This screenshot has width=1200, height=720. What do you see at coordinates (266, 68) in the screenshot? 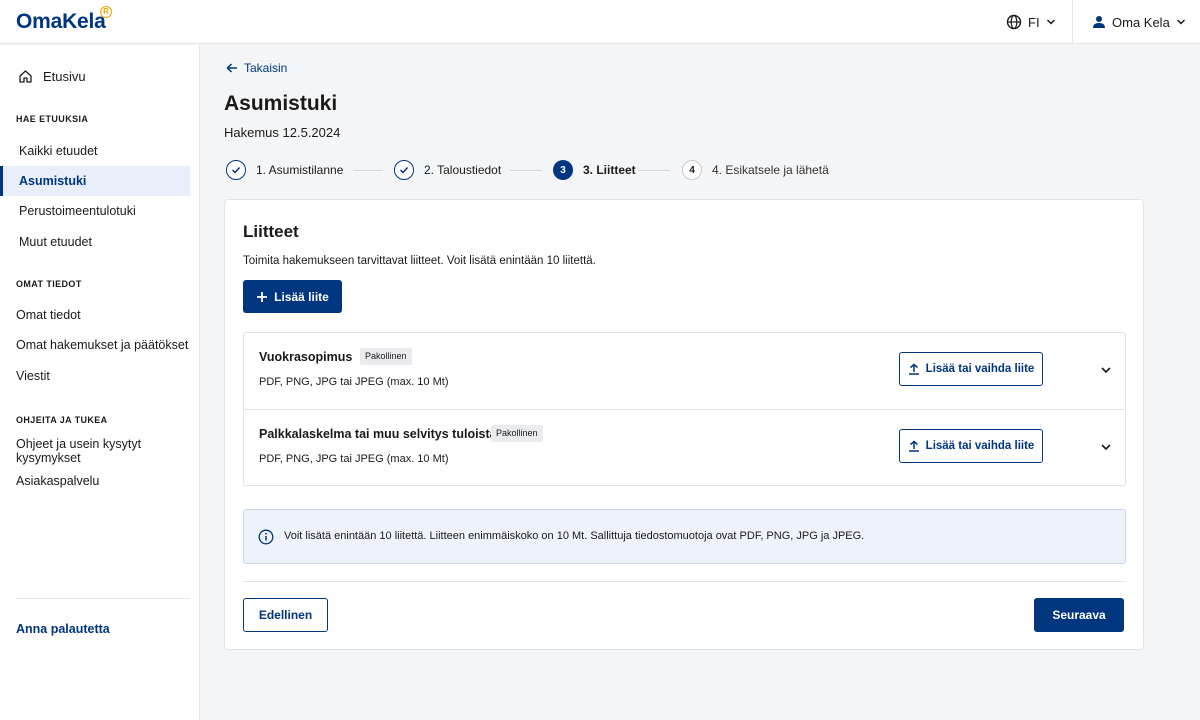
I see `back-label: Takaisin` at bounding box center [266, 68].